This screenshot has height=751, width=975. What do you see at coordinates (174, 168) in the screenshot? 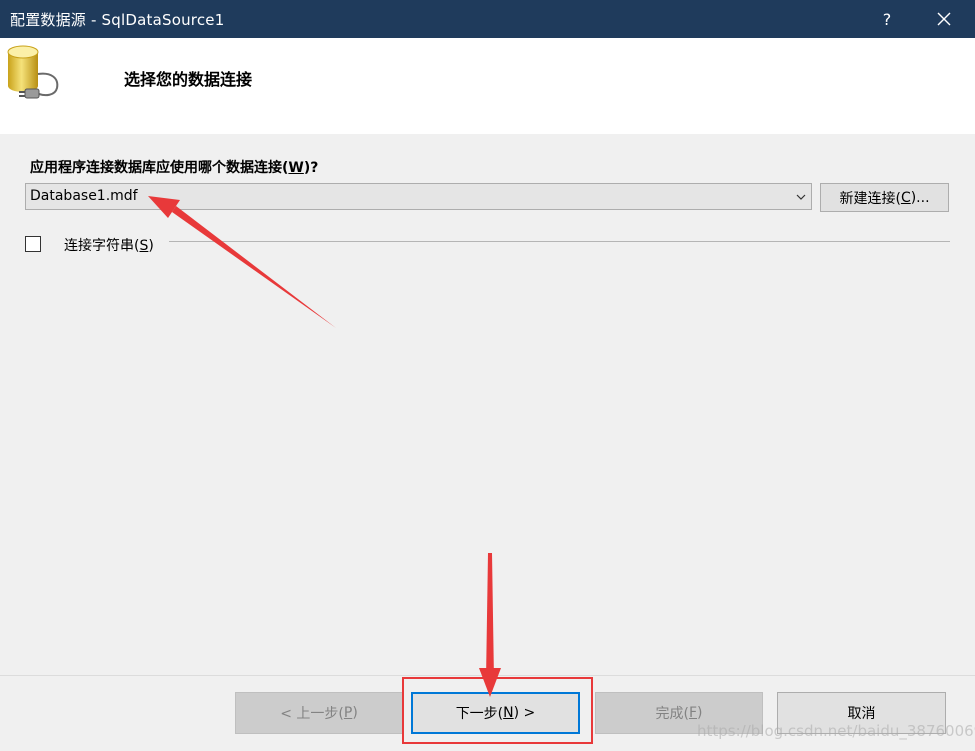
I see `connection-question-label: 应用程序连接数据库应使用哪个数据连接(W)?` at bounding box center [174, 168].